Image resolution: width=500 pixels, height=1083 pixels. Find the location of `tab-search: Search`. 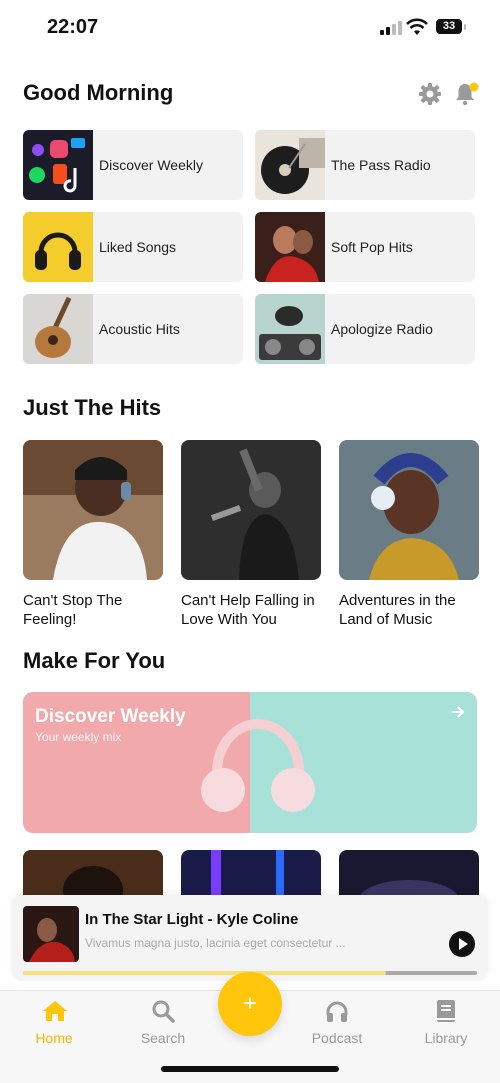

tab-search: Search is located at coordinates (163, 1026).